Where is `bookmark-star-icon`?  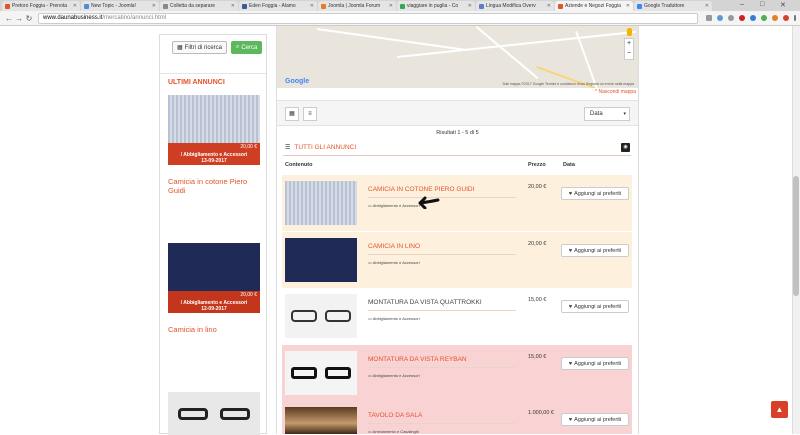
bookmark-star-icon is located at coordinates (709, 18).